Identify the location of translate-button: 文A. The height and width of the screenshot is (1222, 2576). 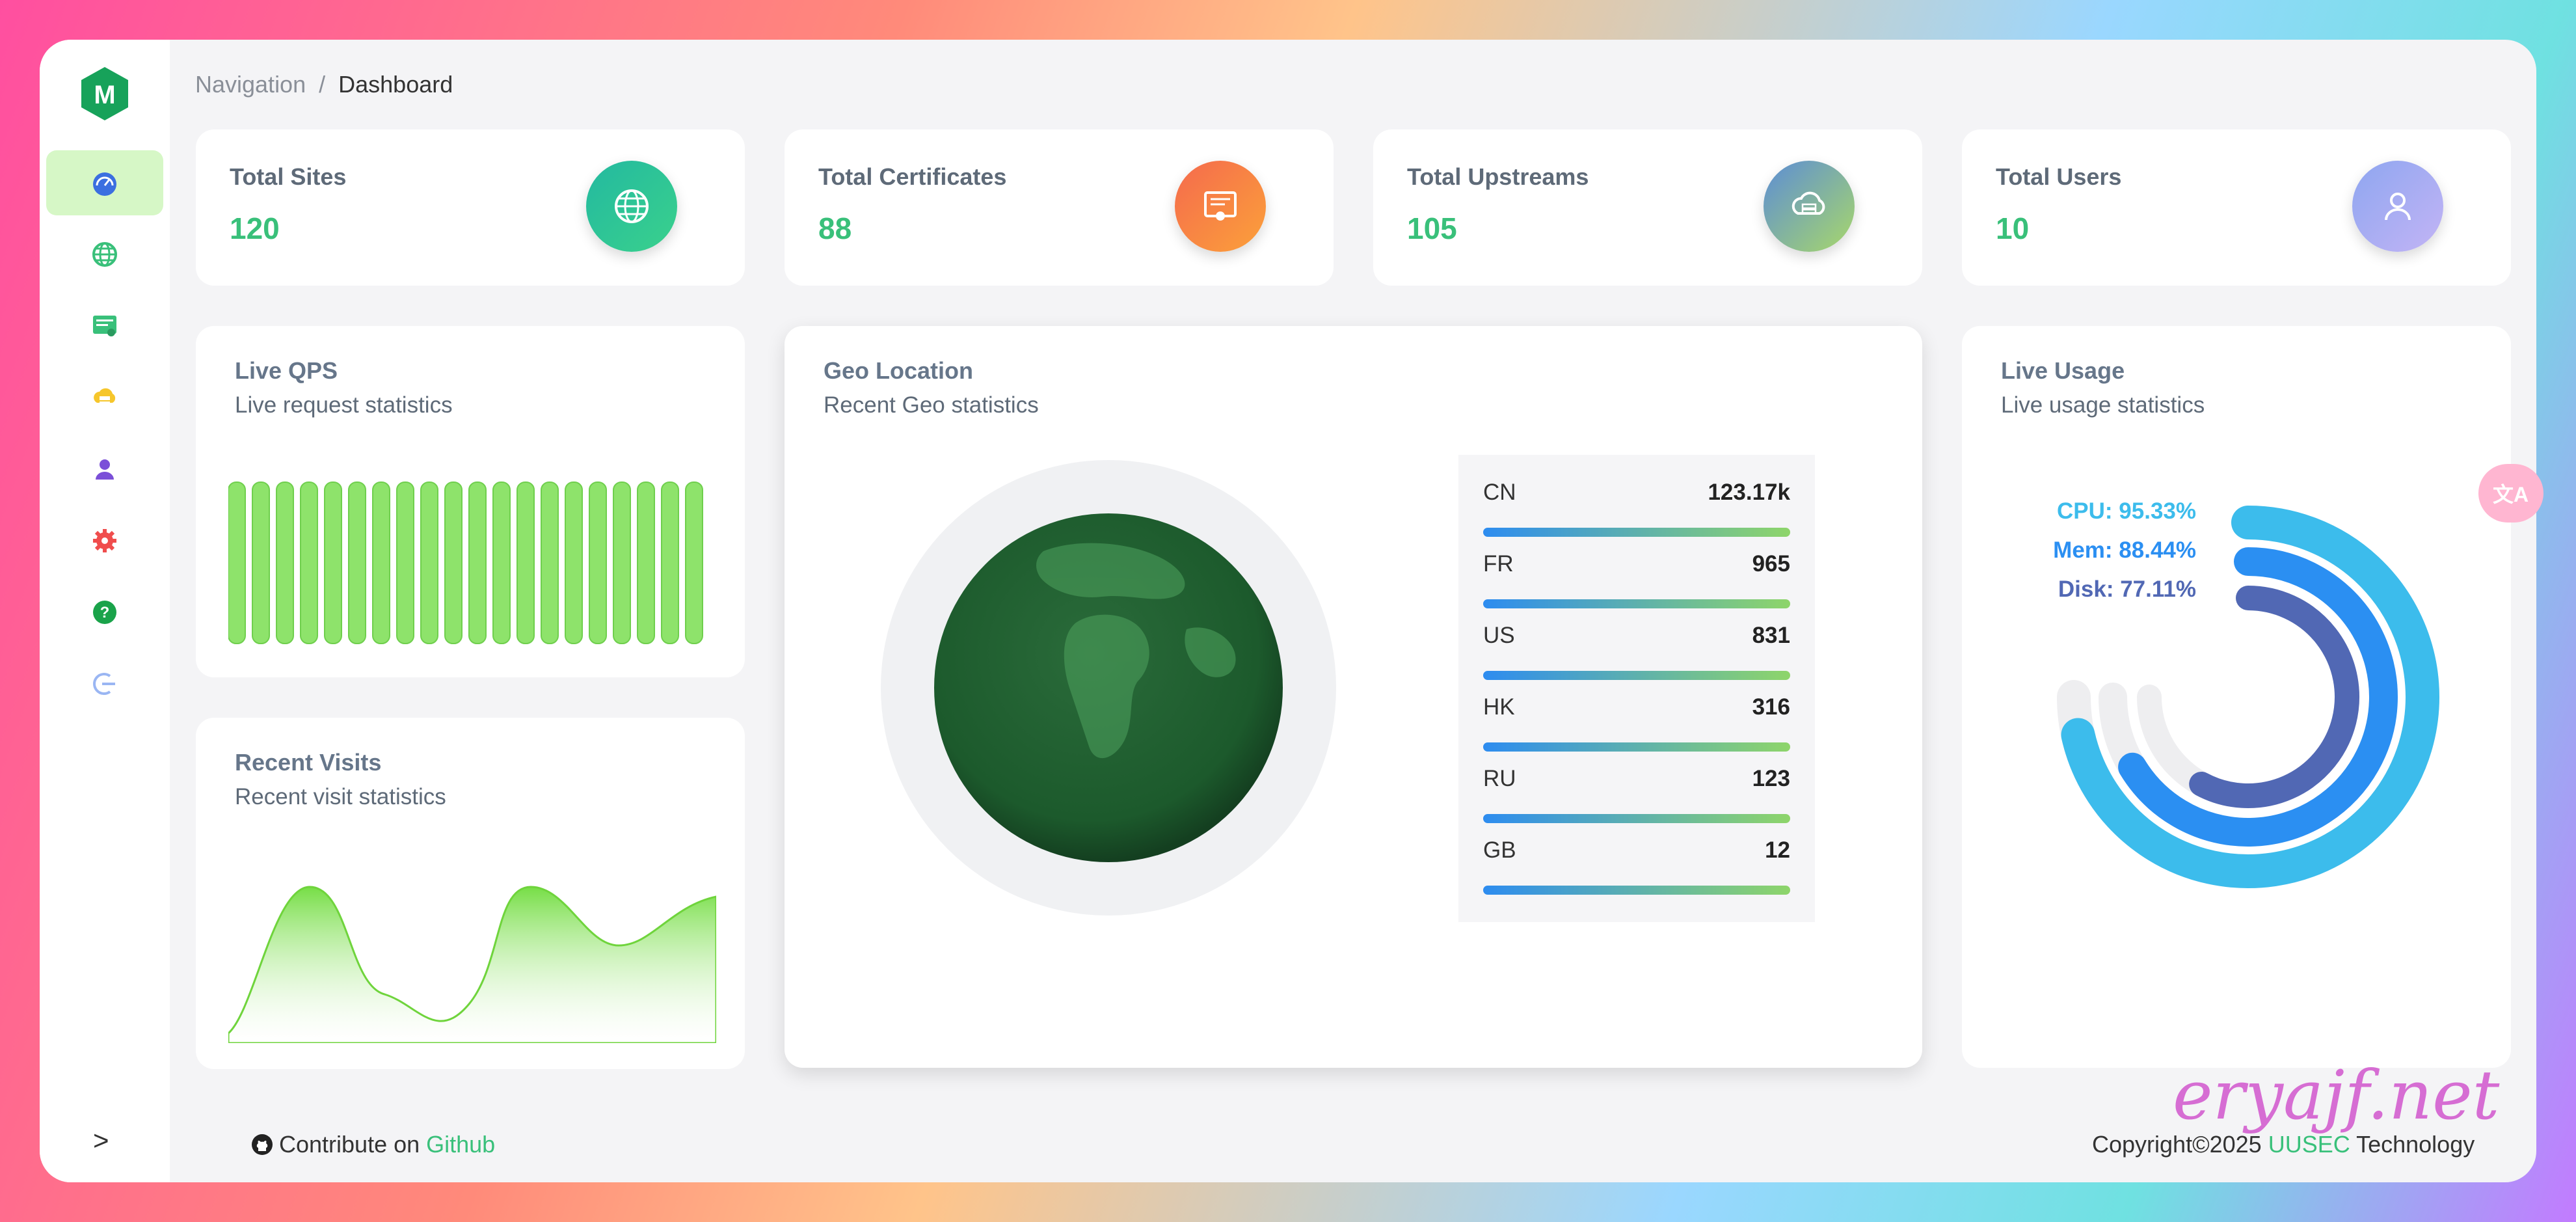
(2510, 493).